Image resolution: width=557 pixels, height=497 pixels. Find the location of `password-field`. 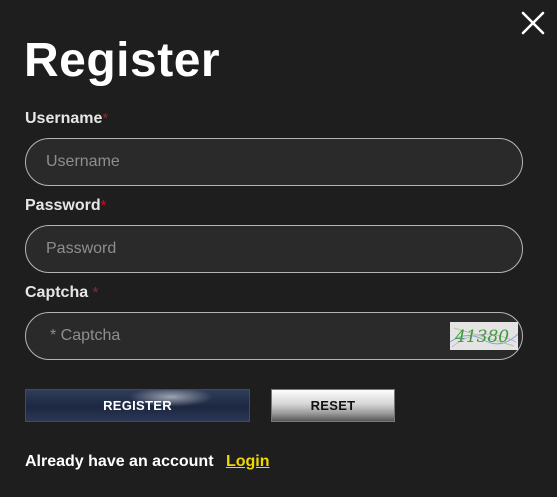

password-field is located at coordinates (274, 249).